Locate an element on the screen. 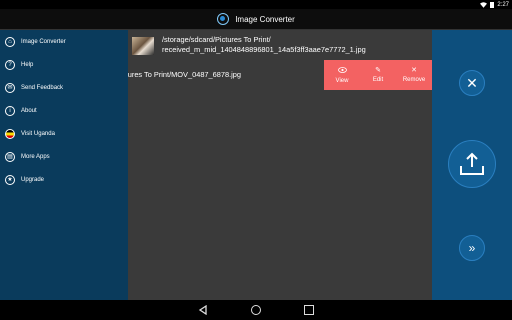 This screenshot has height=320, width=512. file-path-line1: /storage/sdcard/Pictures To Print/ is located at coordinates (216, 39).